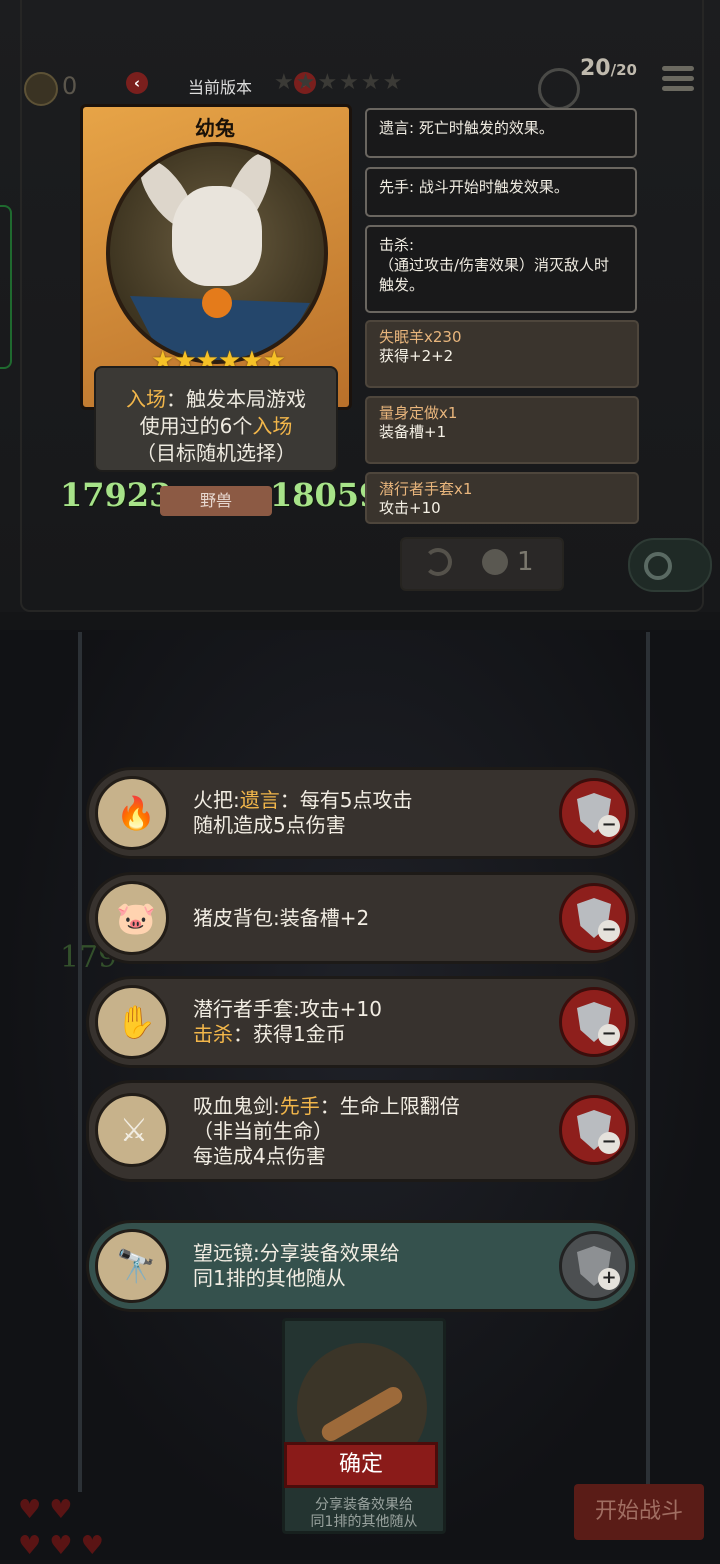 The width and height of the screenshot is (720, 1564). Describe the element at coordinates (559, 89) in the screenshot. I see `timer-icon` at that location.